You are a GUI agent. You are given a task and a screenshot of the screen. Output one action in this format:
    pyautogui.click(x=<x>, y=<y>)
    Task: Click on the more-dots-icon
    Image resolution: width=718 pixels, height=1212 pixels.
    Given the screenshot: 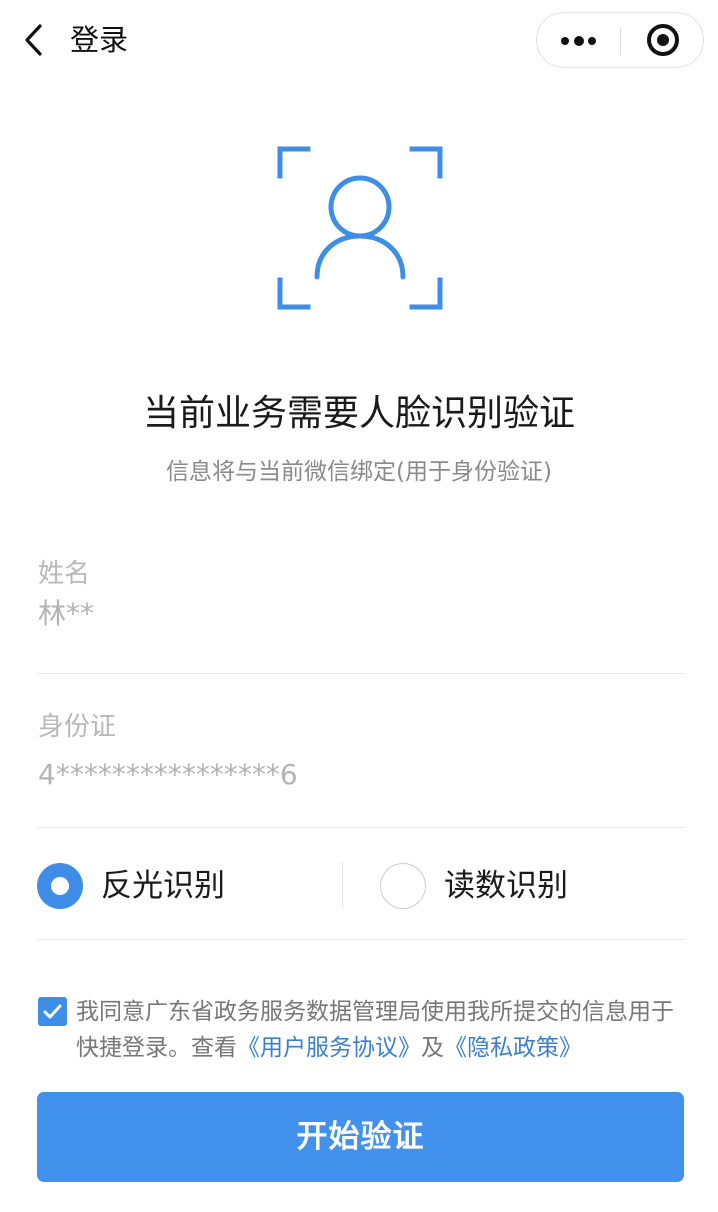 What is the action you would take?
    pyautogui.click(x=565, y=41)
    